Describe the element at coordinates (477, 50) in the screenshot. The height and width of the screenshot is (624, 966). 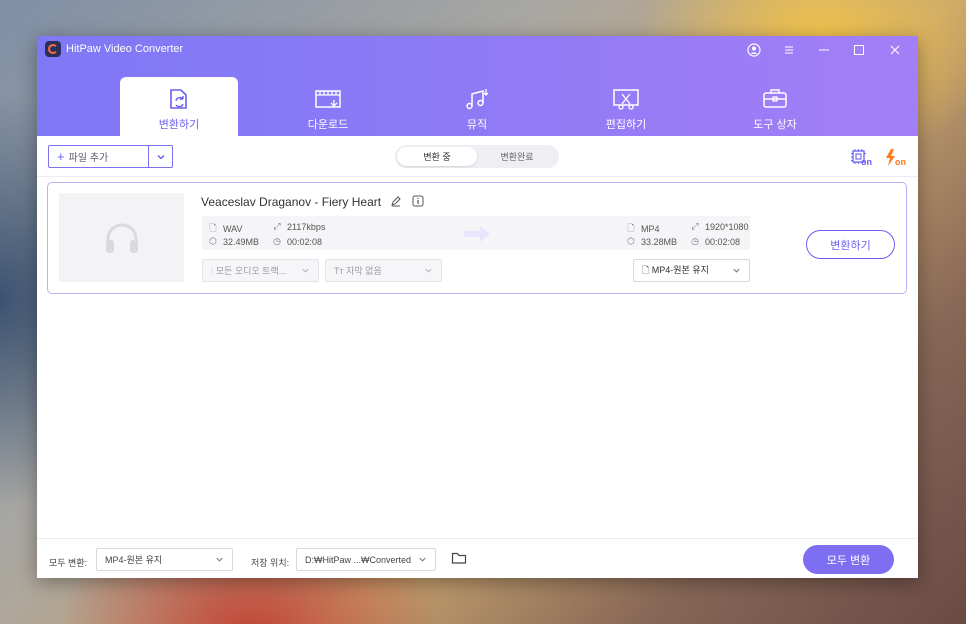
I see `title-bar: HitPaw Video Converter` at that location.